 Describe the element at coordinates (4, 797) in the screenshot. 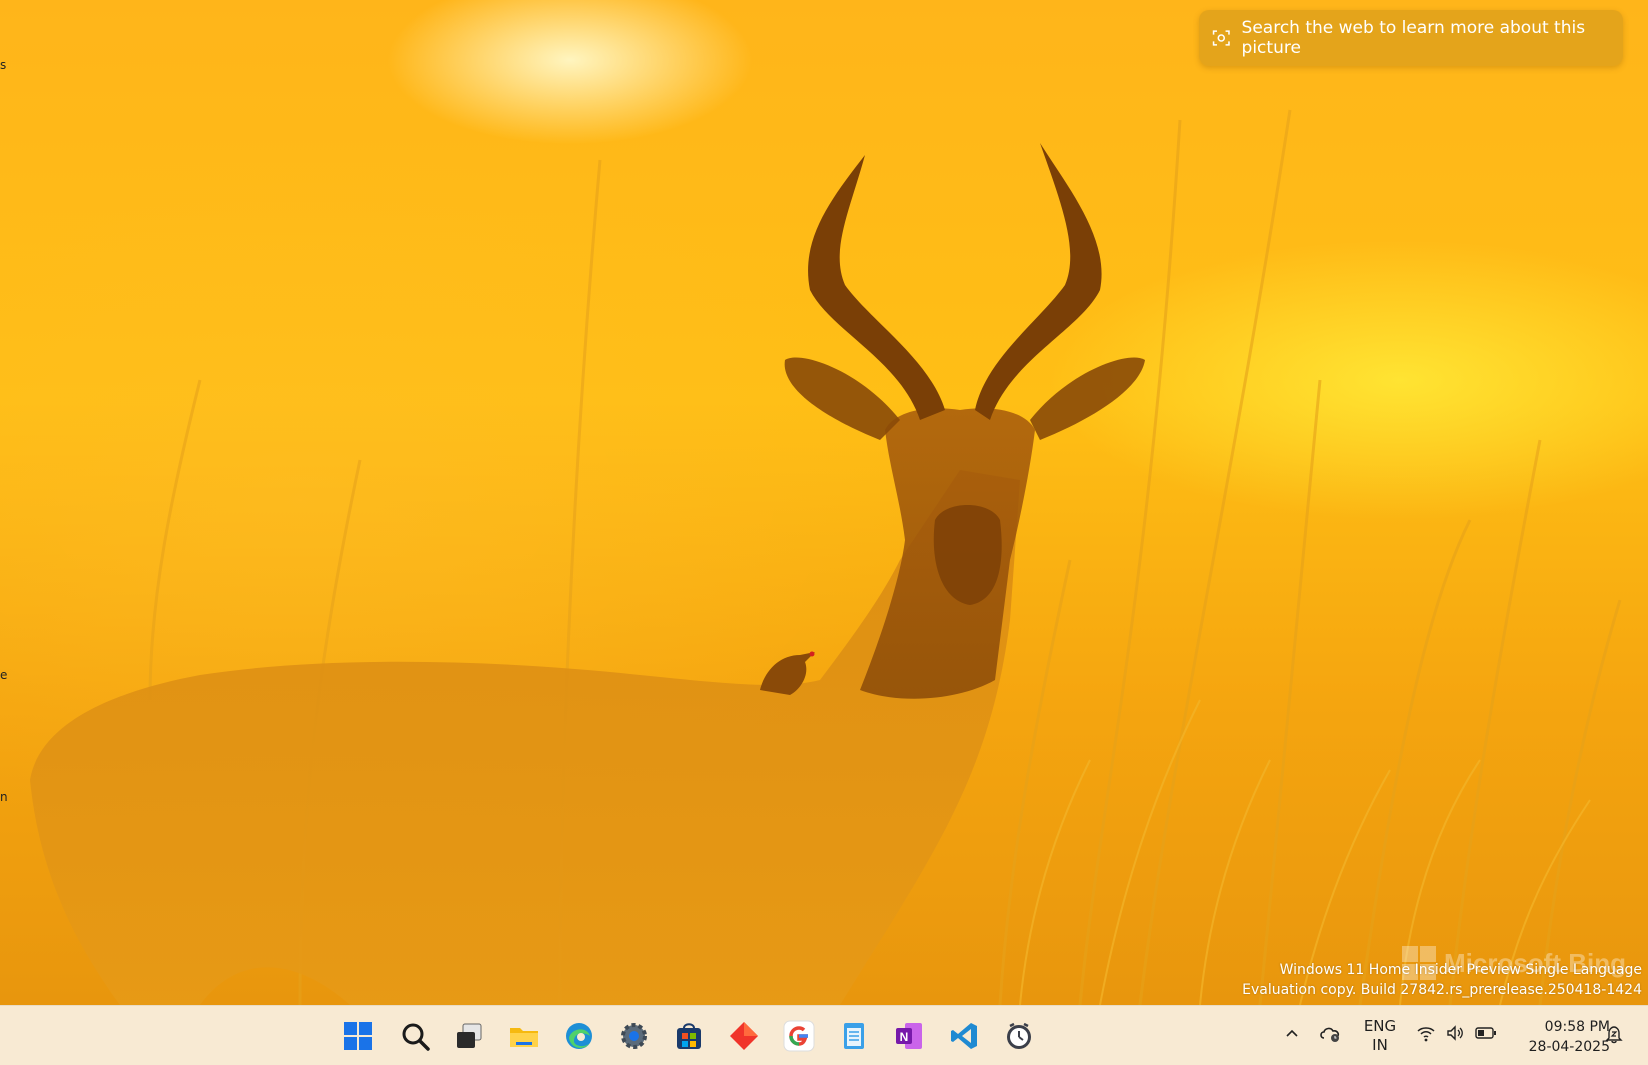

I see `desktop-icon-label-fragment: n` at that location.